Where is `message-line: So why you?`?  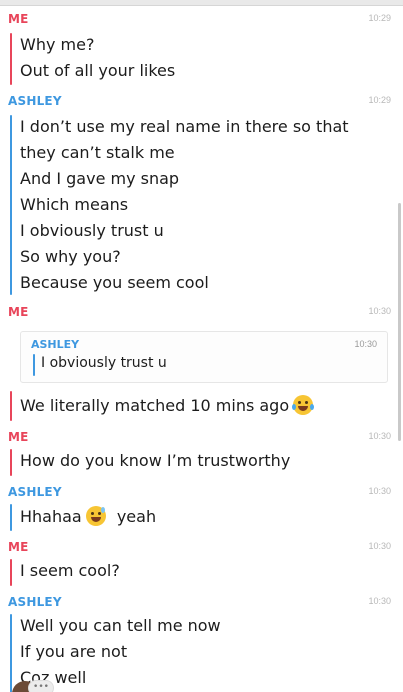
message-line: So why you? is located at coordinates (70, 256).